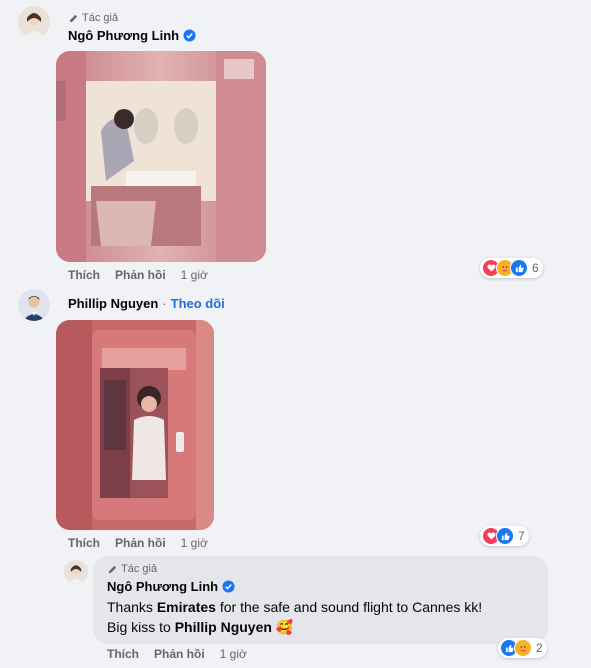  What do you see at coordinates (223, 627) in the screenshot?
I see `mention-phillip-nguyen: Phillip Nguyen` at bounding box center [223, 627].